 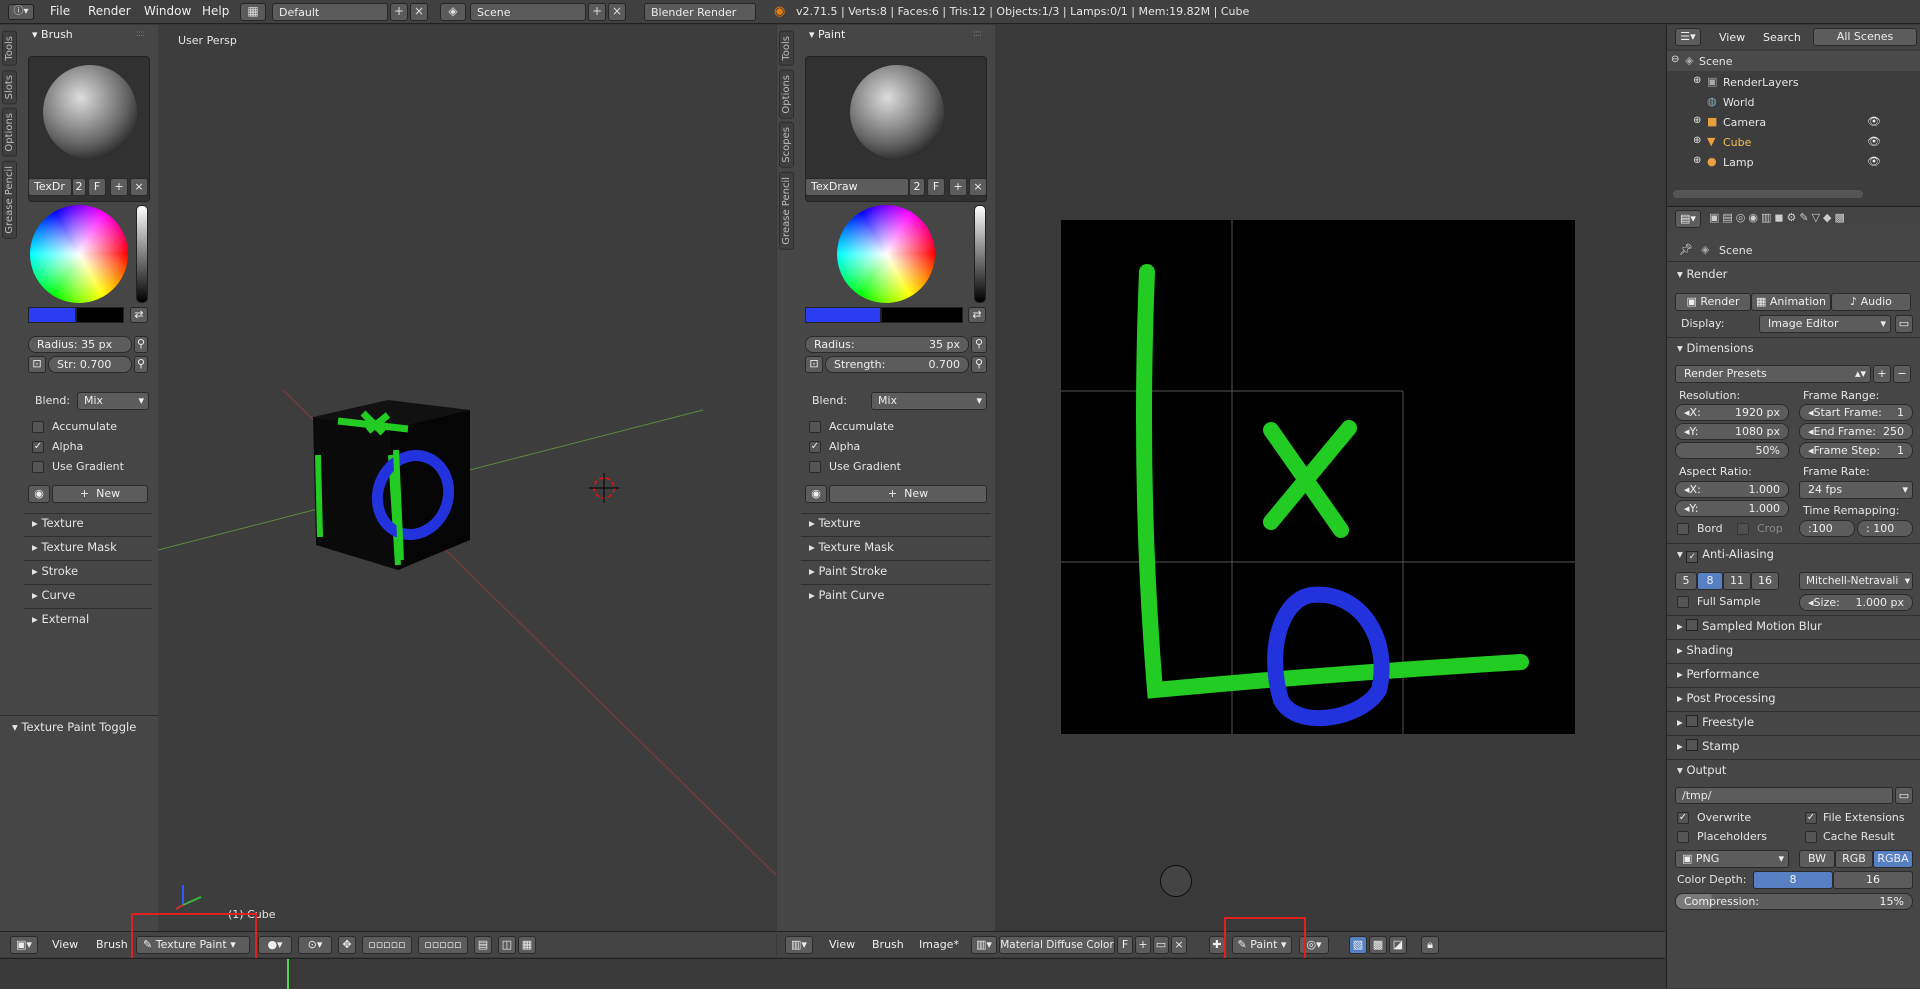 I want to click on display-select: Image Editor ▾, so click(x=1825, y=324).